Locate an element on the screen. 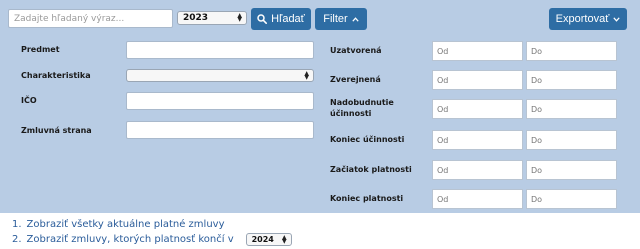  effective-start-from-input: Od is located at coordinates (477, 109).